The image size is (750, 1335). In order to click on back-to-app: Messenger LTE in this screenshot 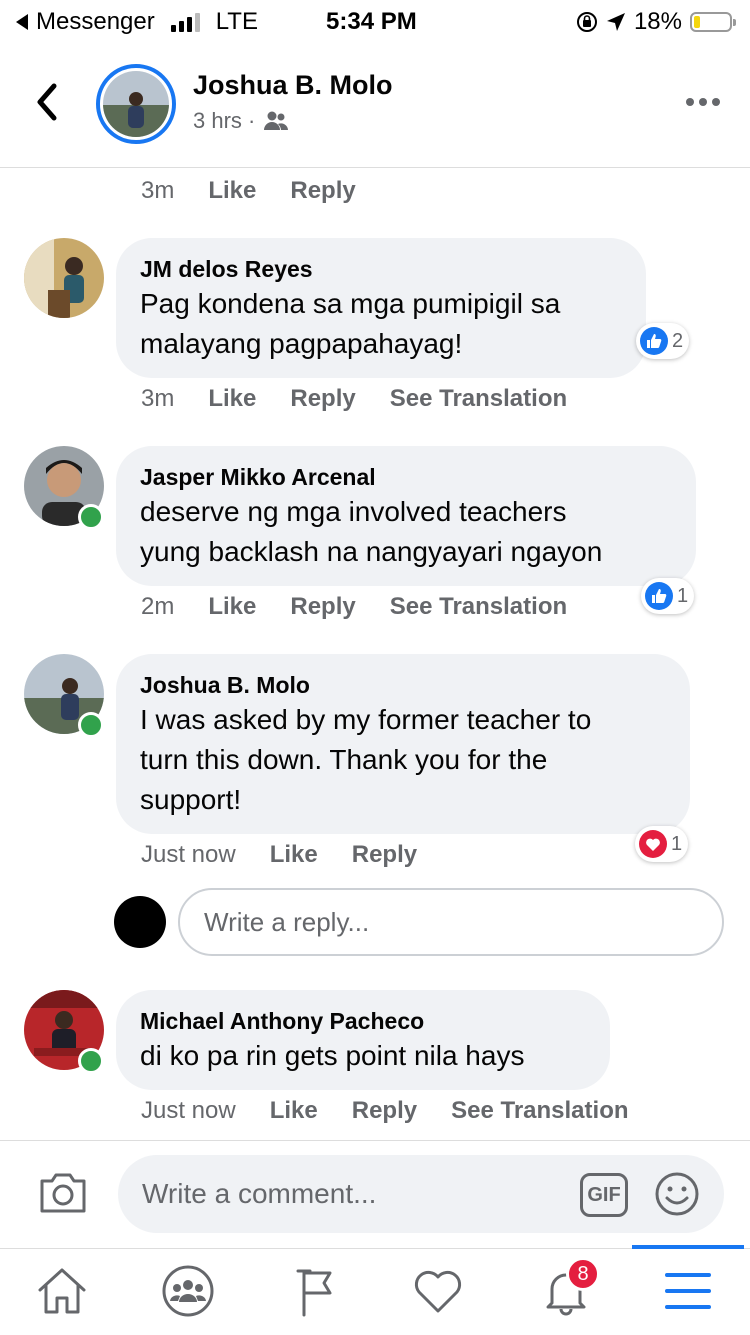, I will do `click(136, 22)`.